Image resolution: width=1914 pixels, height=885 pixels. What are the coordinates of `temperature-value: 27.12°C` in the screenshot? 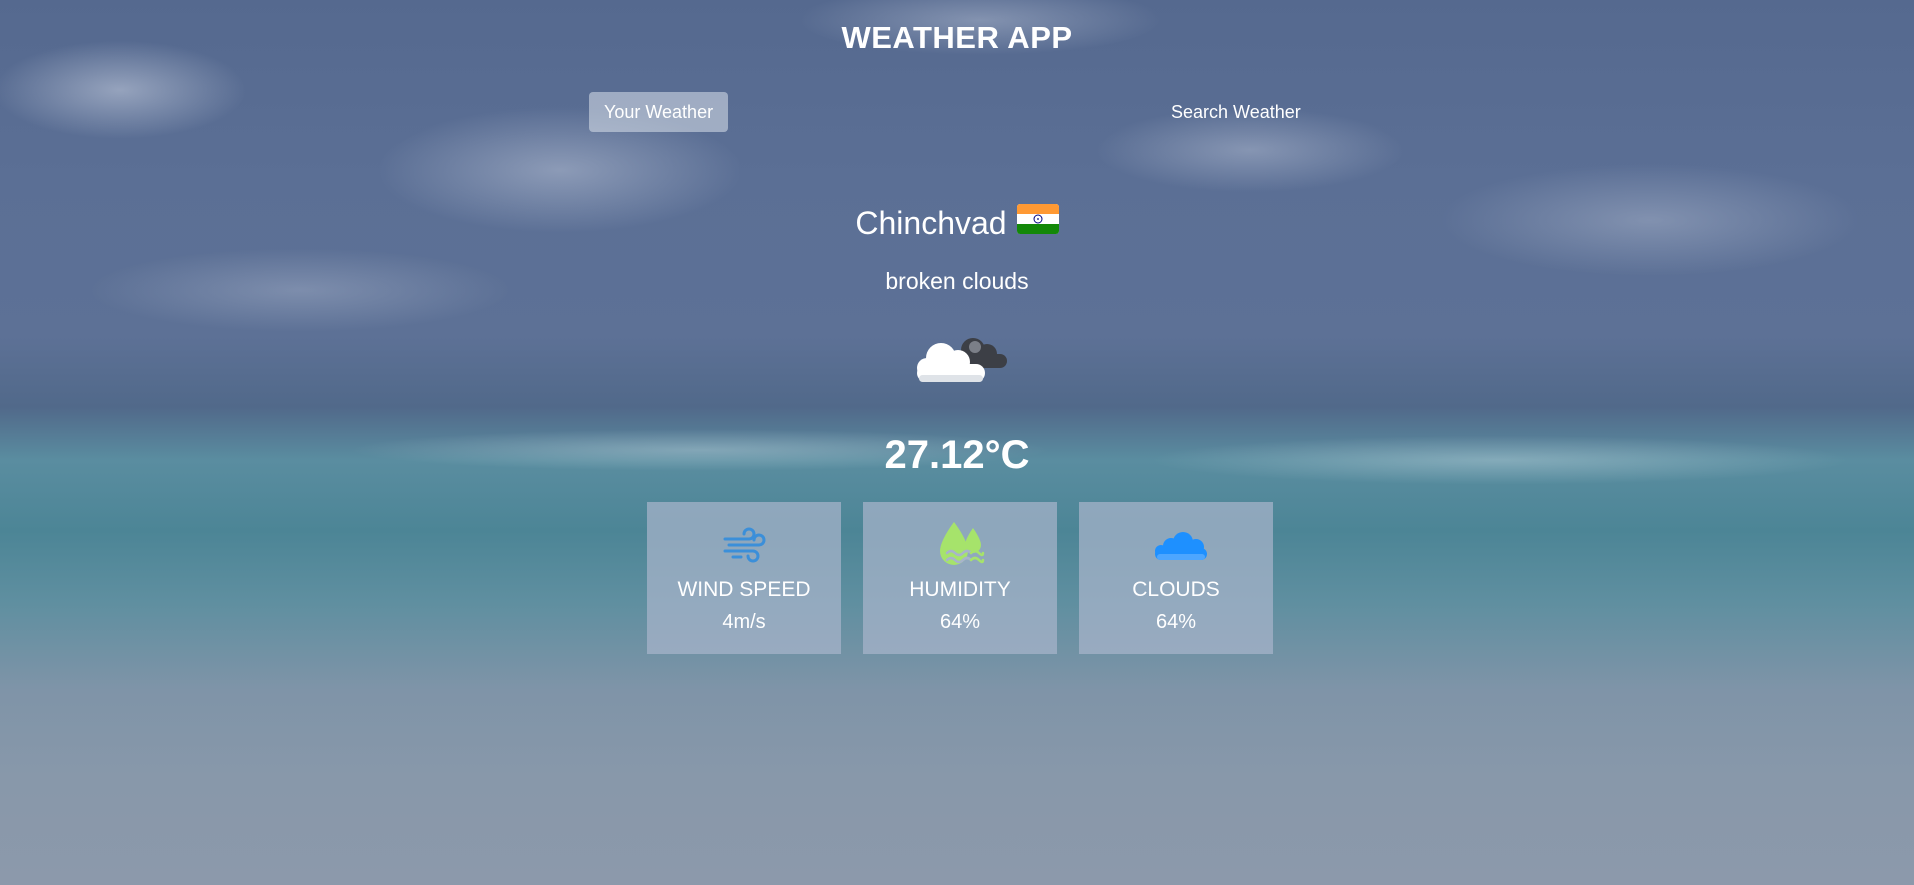 It's located at (957, 455).